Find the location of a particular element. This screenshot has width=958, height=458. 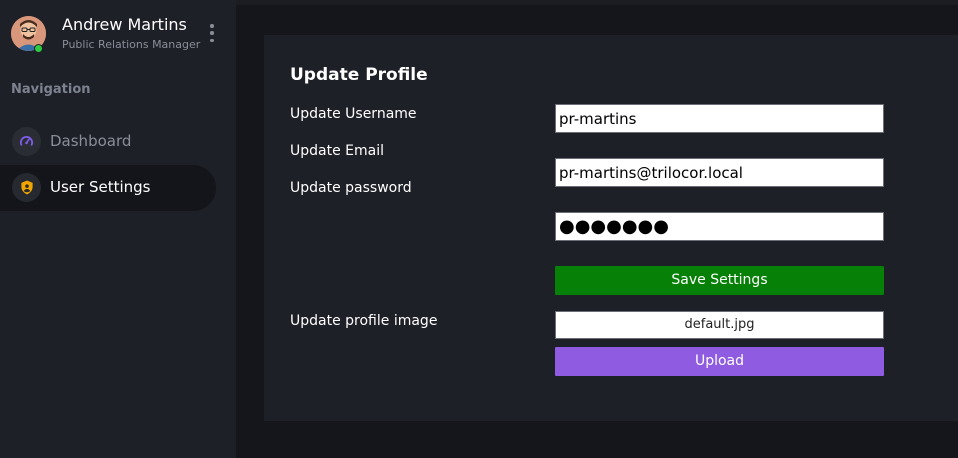

user-profile-block: Andrew Martins Public Relations Manager is located at coordinates (118, 33).